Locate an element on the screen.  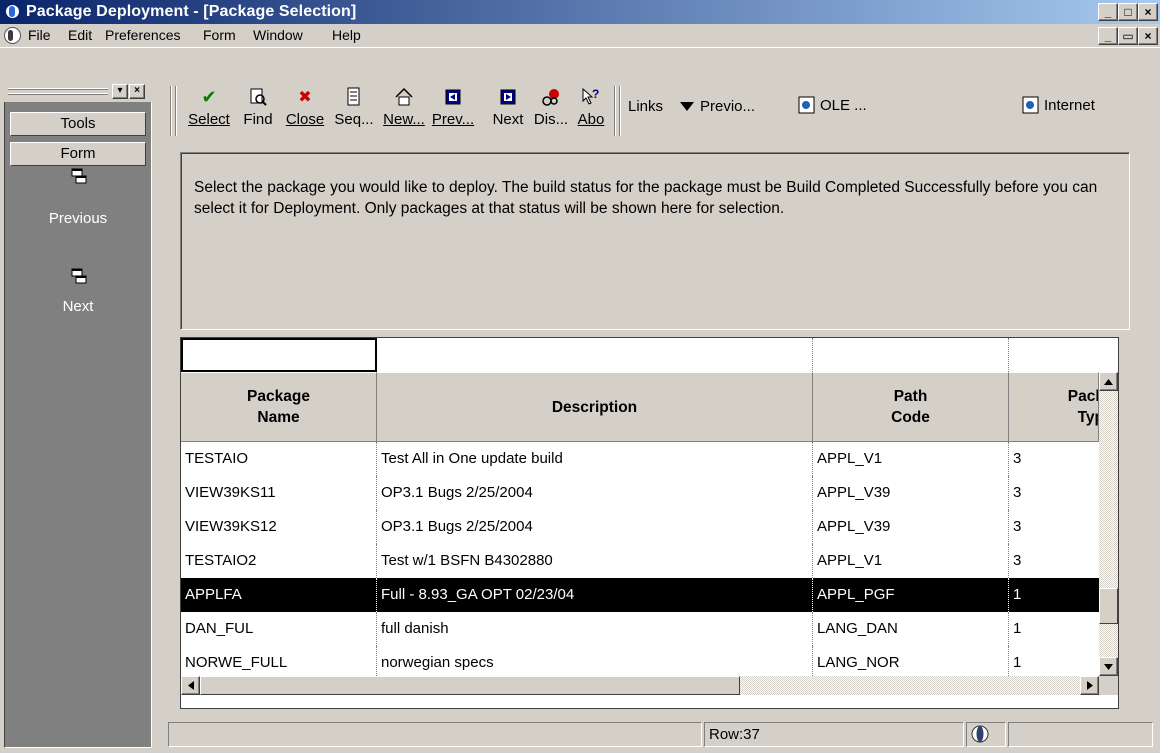
column-header-text: Pack is located at coordinates (1082, 396).